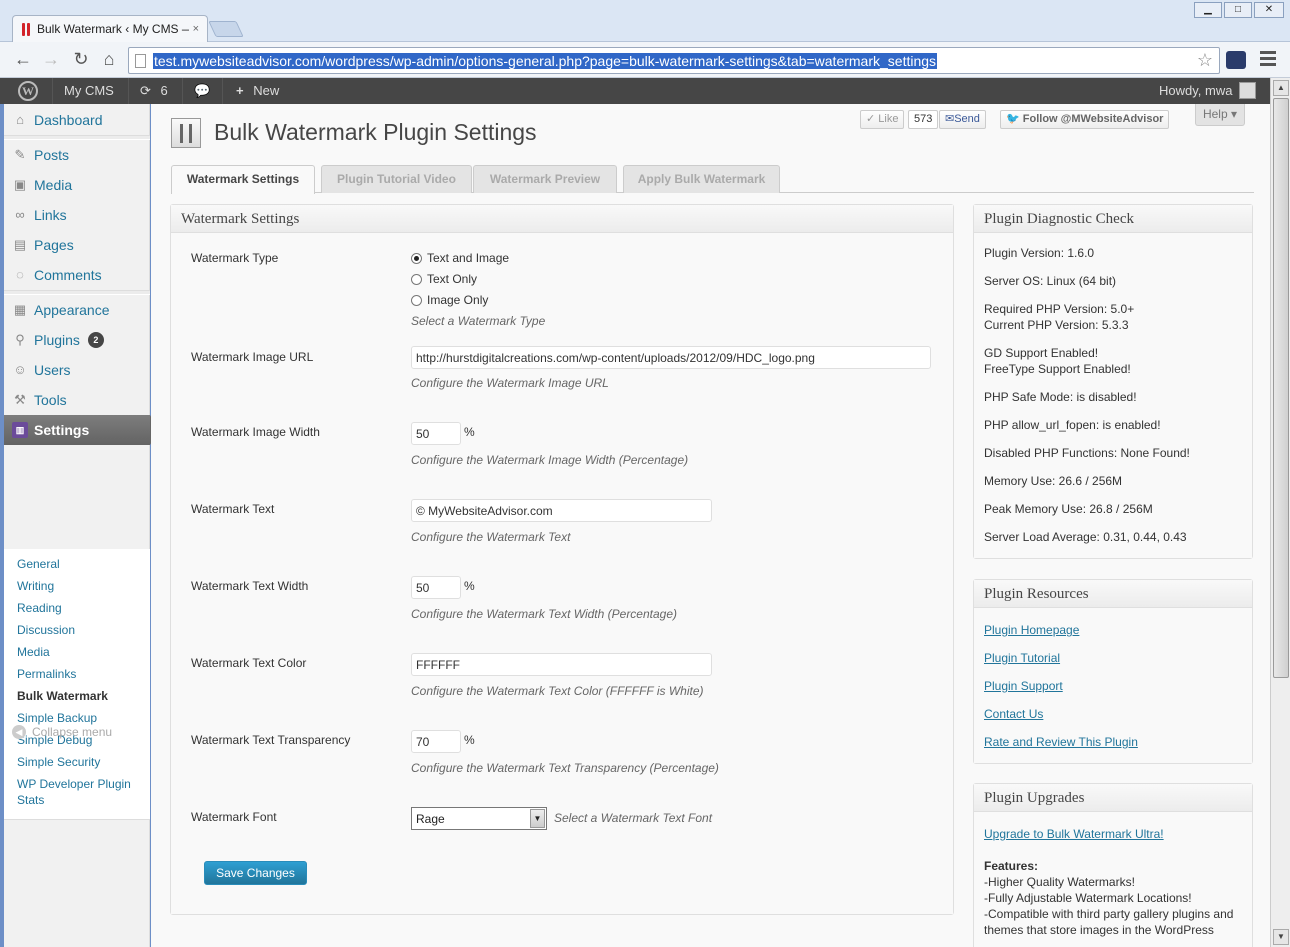  Describe the element at coordinates (561, 664) in the screenshot. I see `text-color-input: FFFFFF` at that location.